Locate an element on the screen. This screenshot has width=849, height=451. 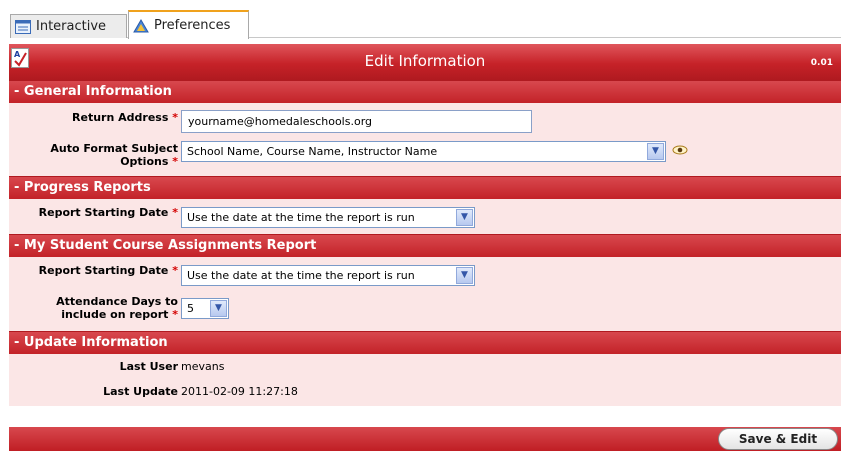
section-general-header: - General Information is located at coordinates (425, 91).